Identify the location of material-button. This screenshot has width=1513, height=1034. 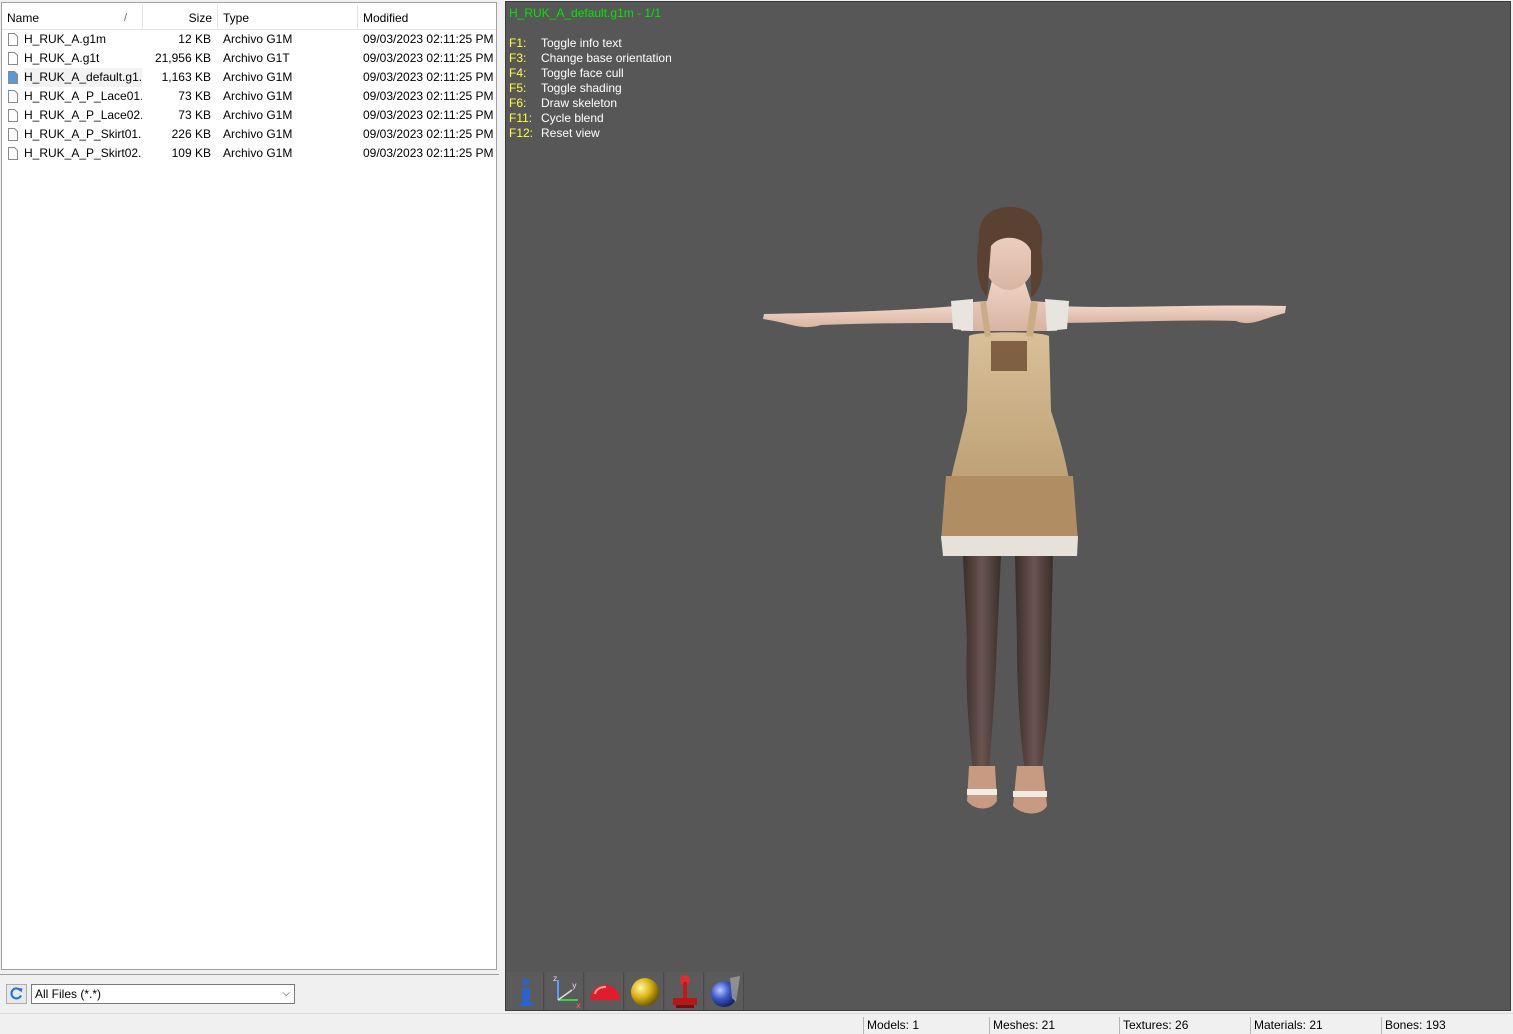
(725, 991).